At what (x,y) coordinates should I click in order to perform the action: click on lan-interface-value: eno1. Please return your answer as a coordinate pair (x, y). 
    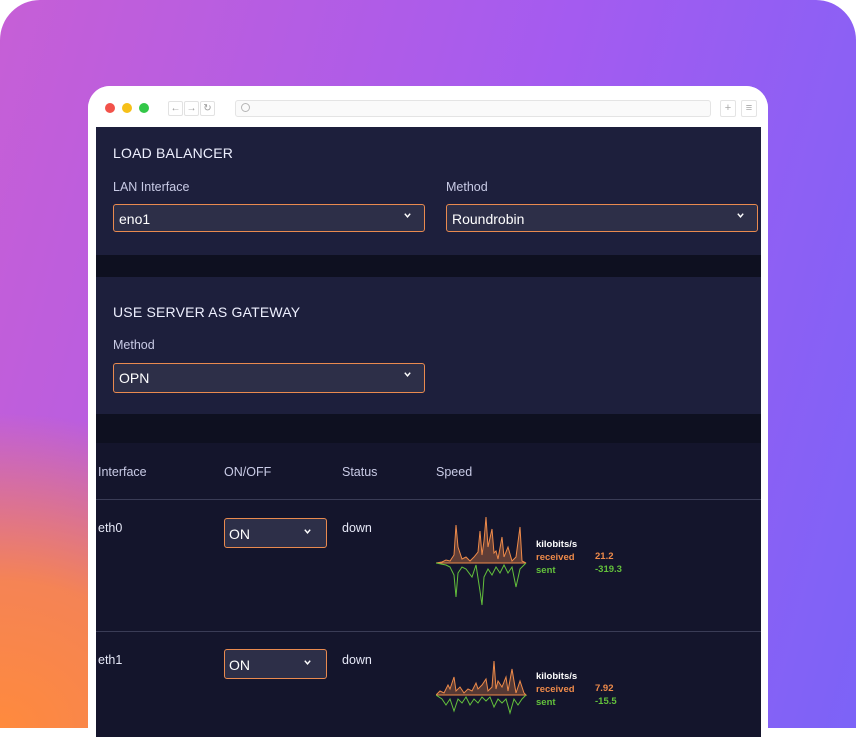
    Looking at the image, I should click on (135, 219).